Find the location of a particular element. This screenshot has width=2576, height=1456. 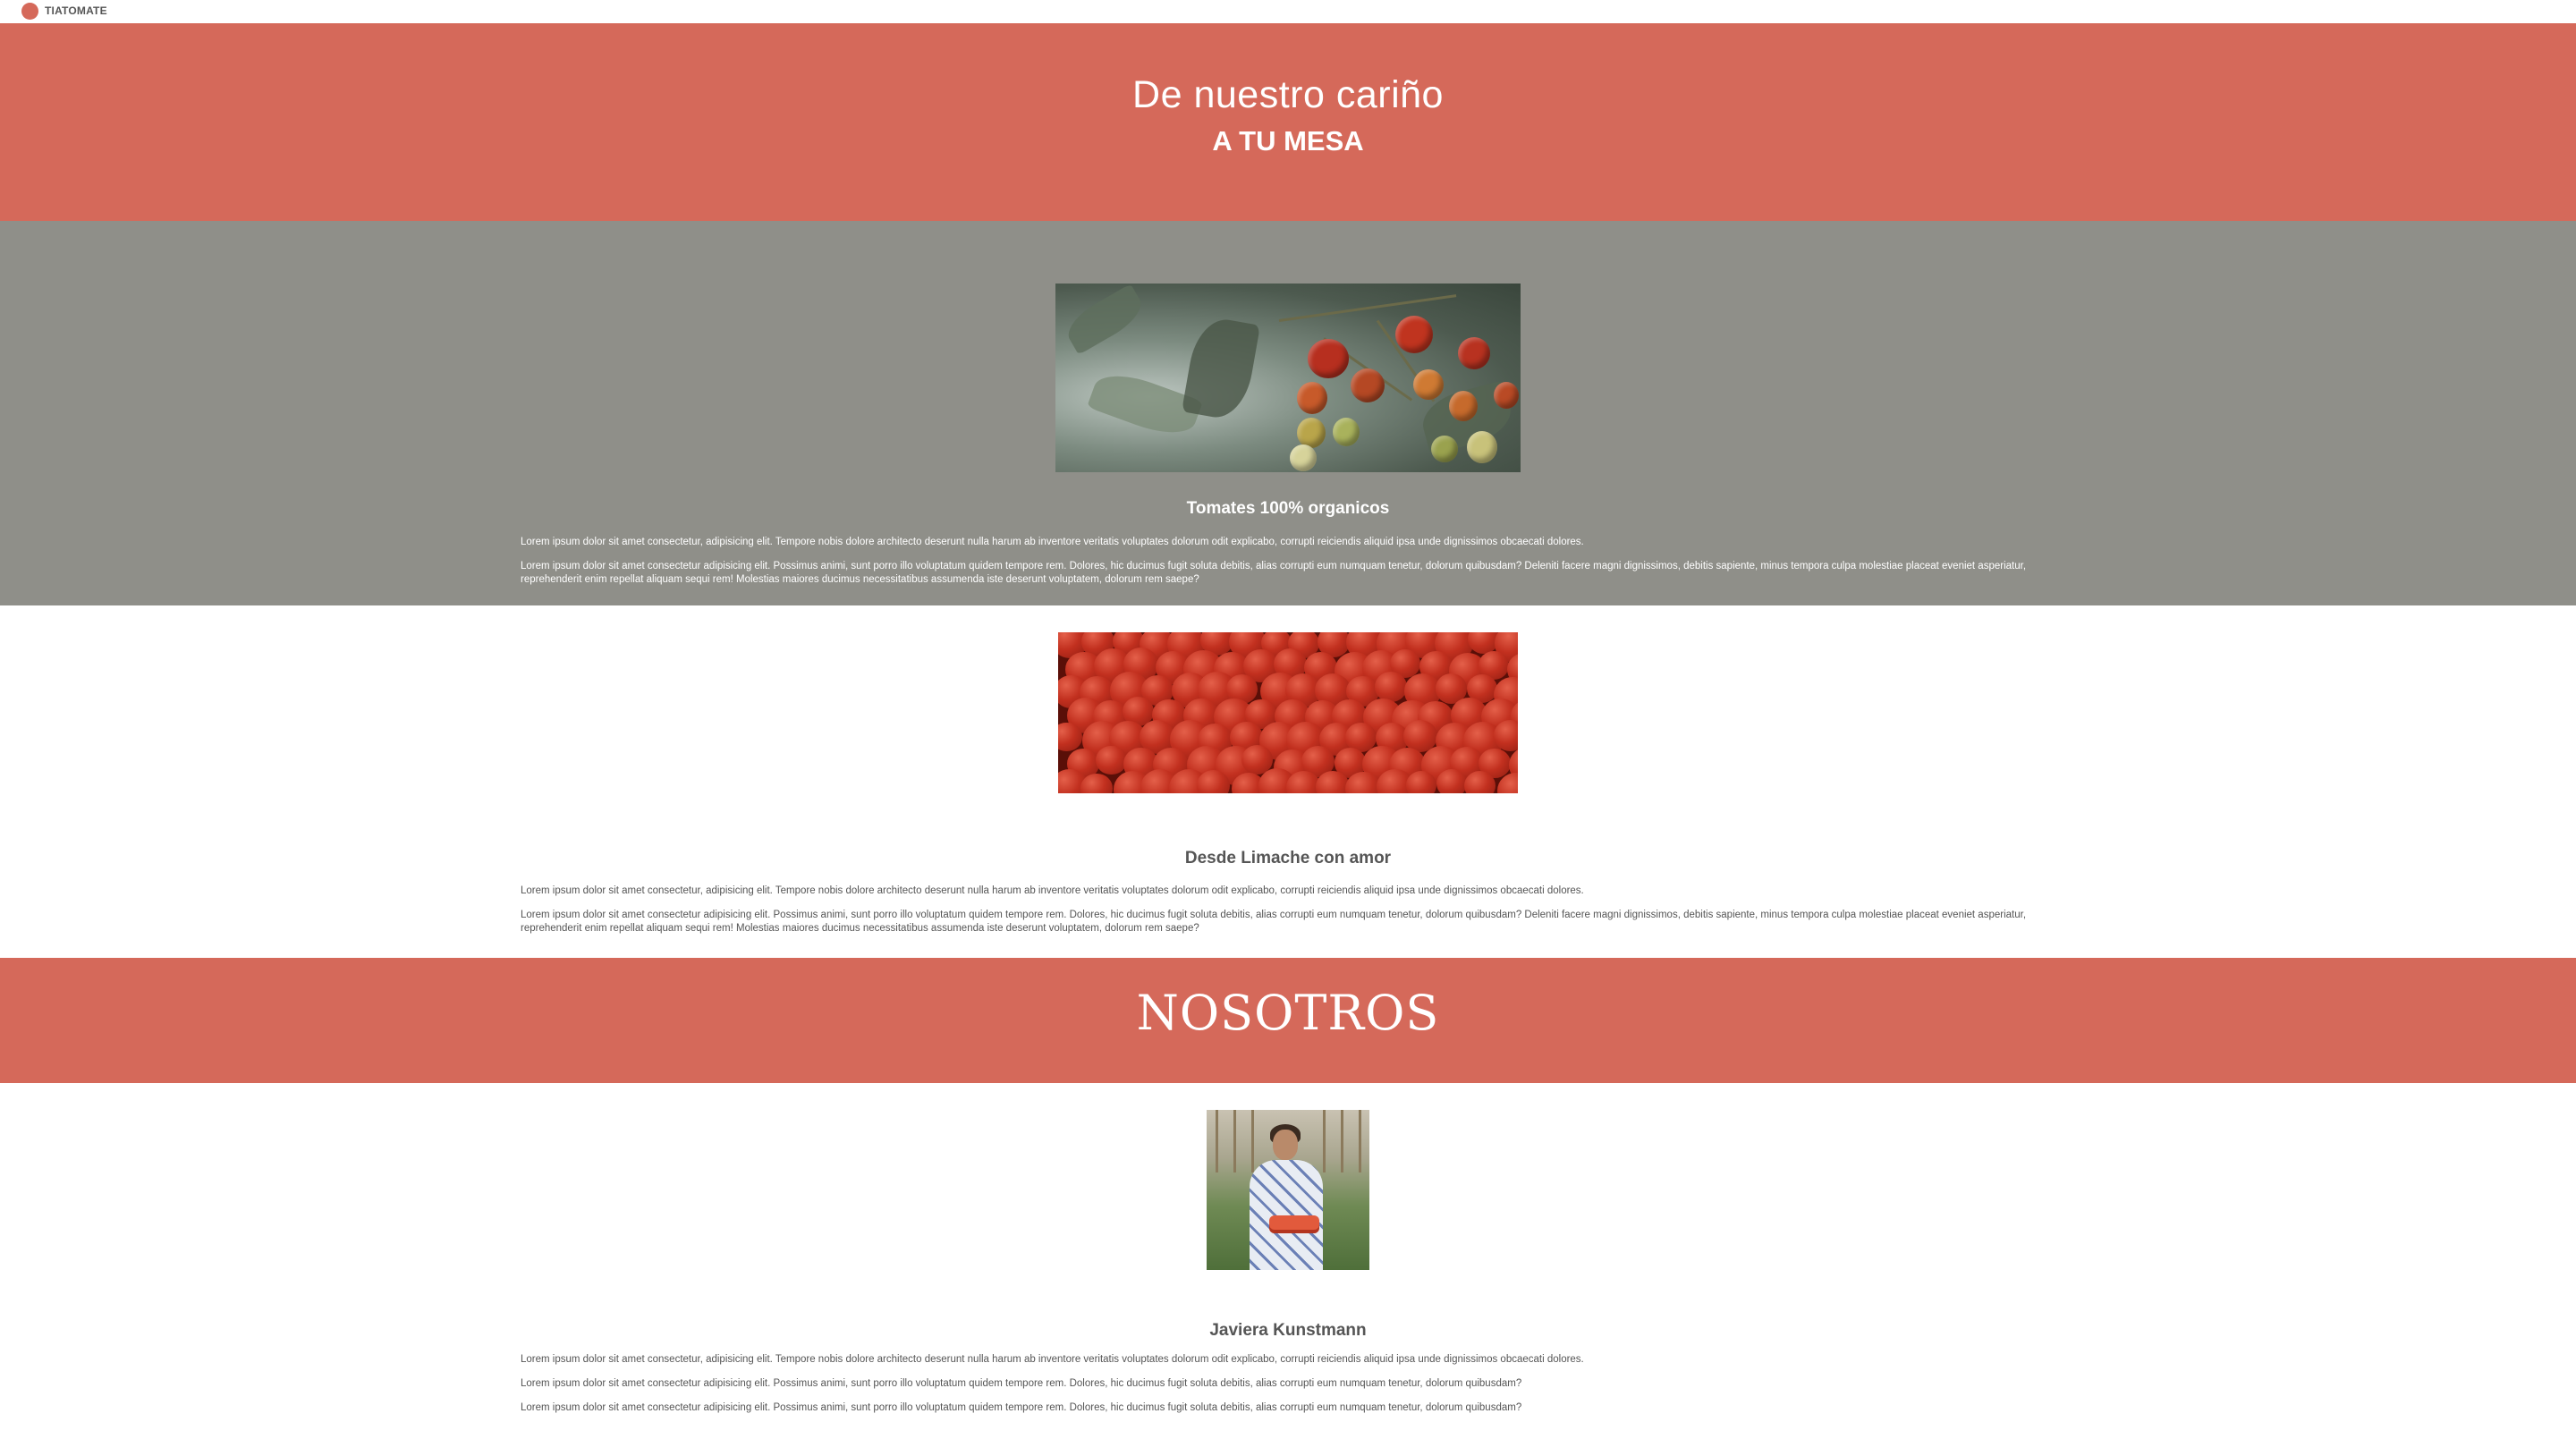

tomato-vine-image is located at coordinates (1288, 378).